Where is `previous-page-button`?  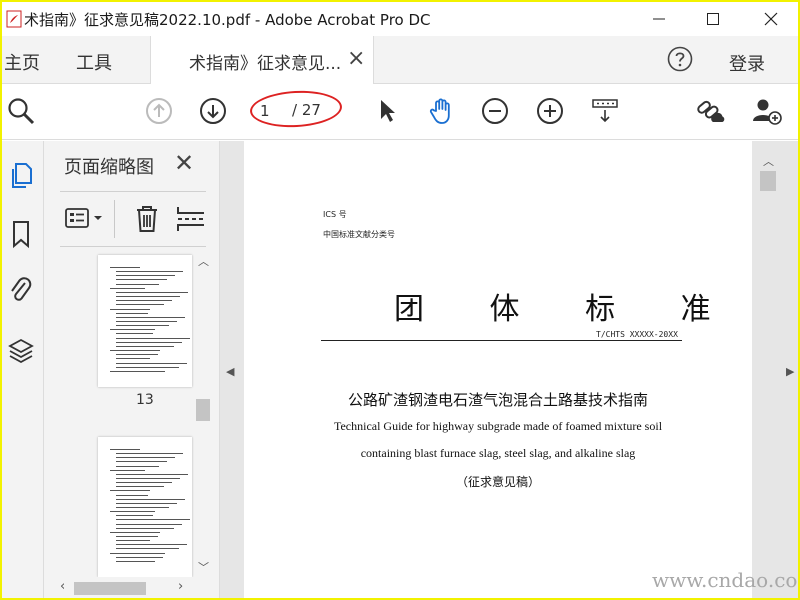 previous-page-button is located at coordinates (159, 111).